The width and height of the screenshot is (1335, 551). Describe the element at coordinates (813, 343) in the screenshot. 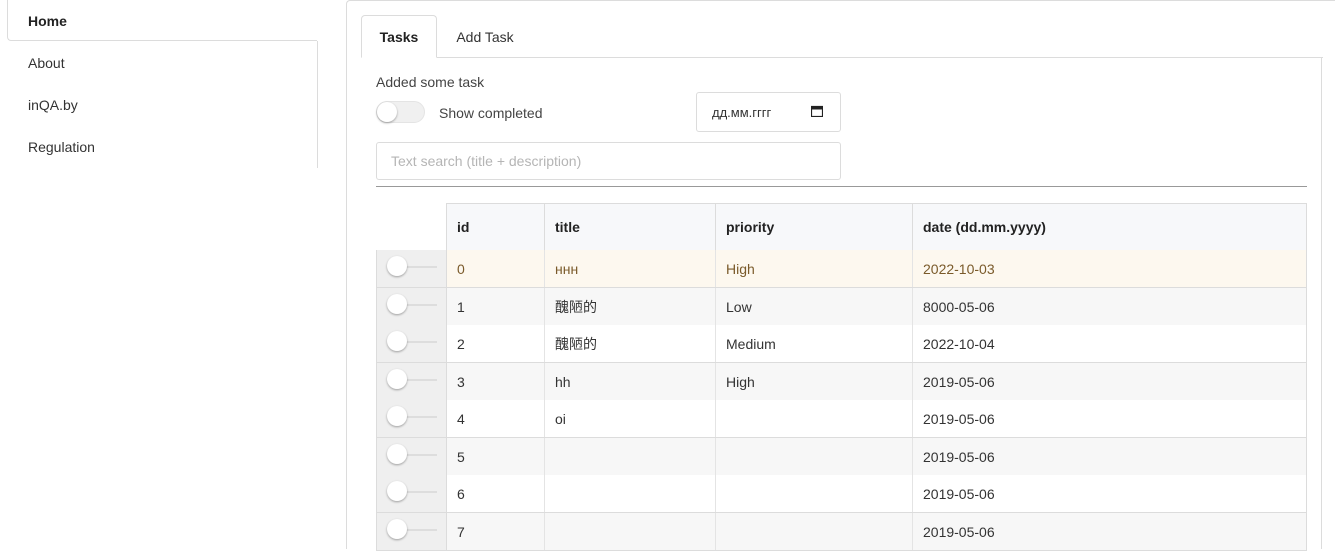

I see `cell-priority: Medium` at that location.